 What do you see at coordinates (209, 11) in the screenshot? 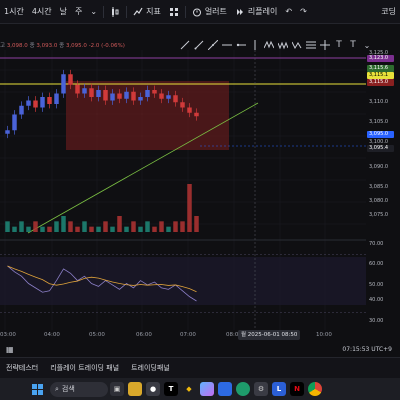
I see `alert-button: 얼러트` at bounding box center [209, 11].